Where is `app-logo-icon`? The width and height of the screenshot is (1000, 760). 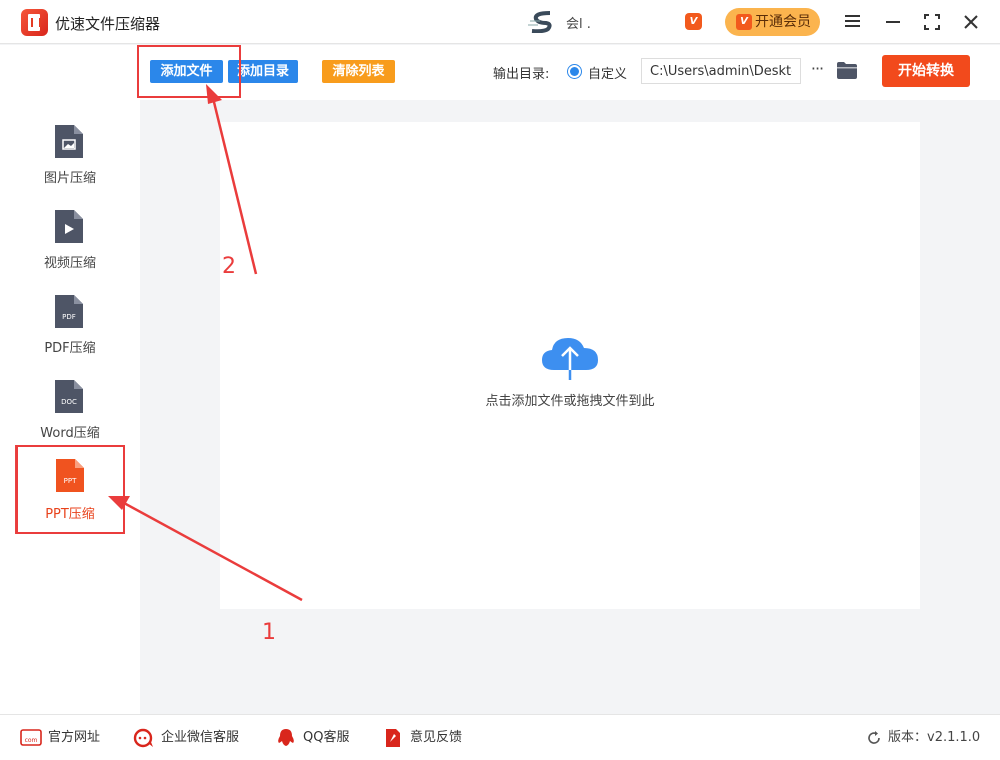 app-logo-icon is located at coordinates (34, 22).